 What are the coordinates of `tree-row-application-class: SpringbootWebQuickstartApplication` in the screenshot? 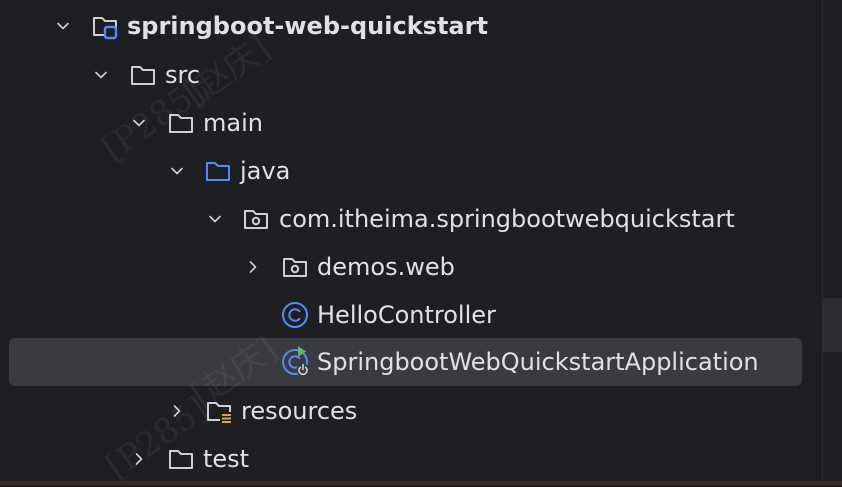 It's located at (405, 362).